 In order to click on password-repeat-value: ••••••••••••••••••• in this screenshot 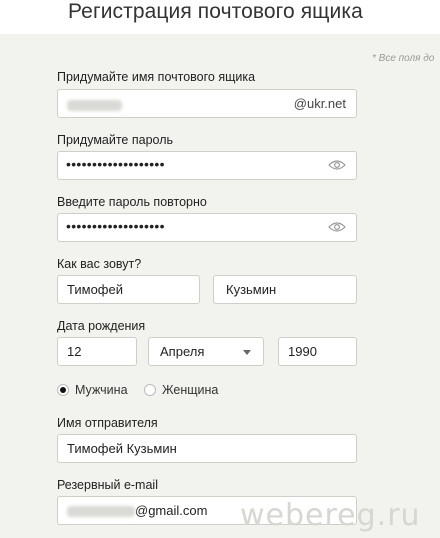, I will do `click(115, 226)`.